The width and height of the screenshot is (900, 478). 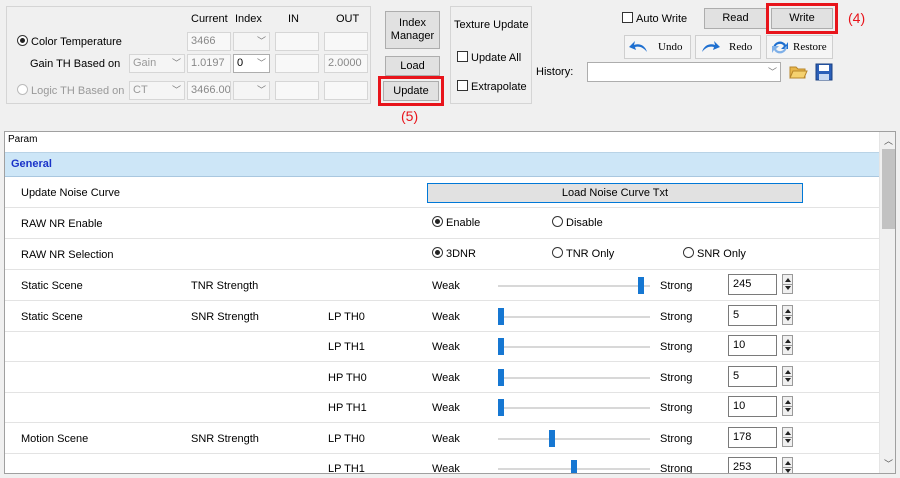 What do you see at coordinates (225, 317) in the screenshot?
I see `row-sublabel: SNR Strength` at bounding box center [225, 317].